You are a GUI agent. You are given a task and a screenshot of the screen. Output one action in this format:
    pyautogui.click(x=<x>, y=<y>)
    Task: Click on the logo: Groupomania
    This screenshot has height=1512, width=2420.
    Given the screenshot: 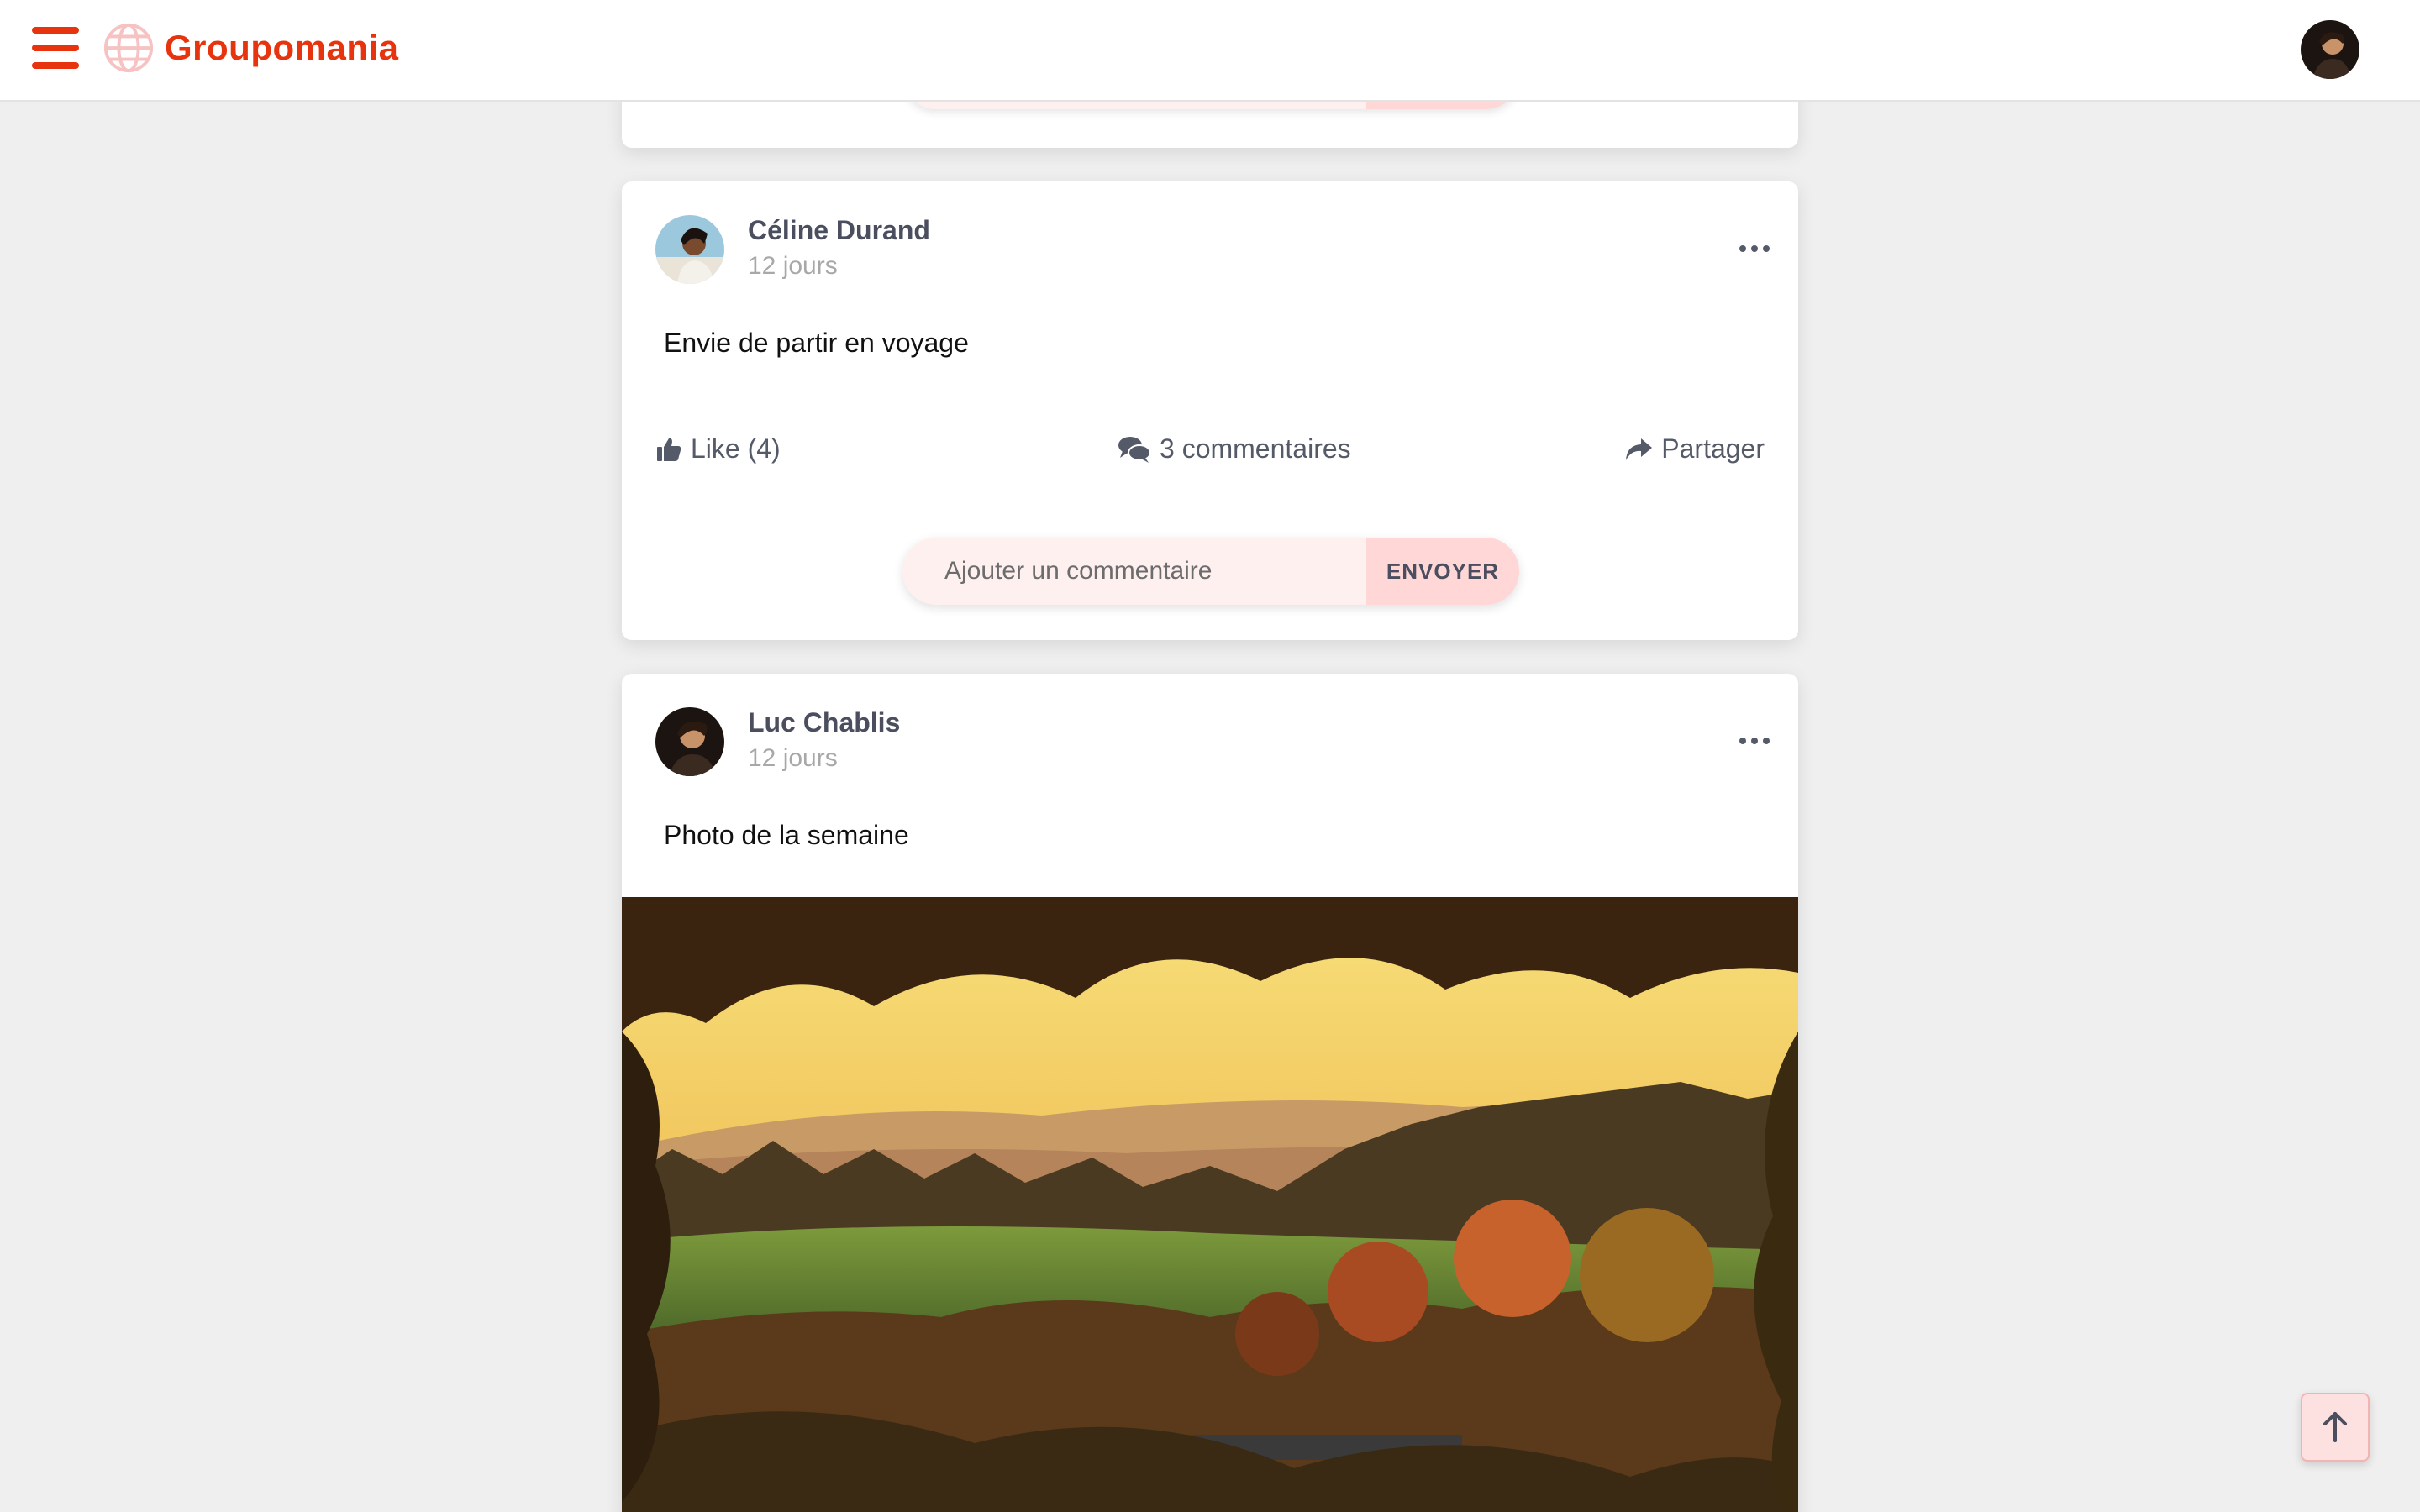 What is the action you would take?
    pyautogui.click(x=251, y=48)
    